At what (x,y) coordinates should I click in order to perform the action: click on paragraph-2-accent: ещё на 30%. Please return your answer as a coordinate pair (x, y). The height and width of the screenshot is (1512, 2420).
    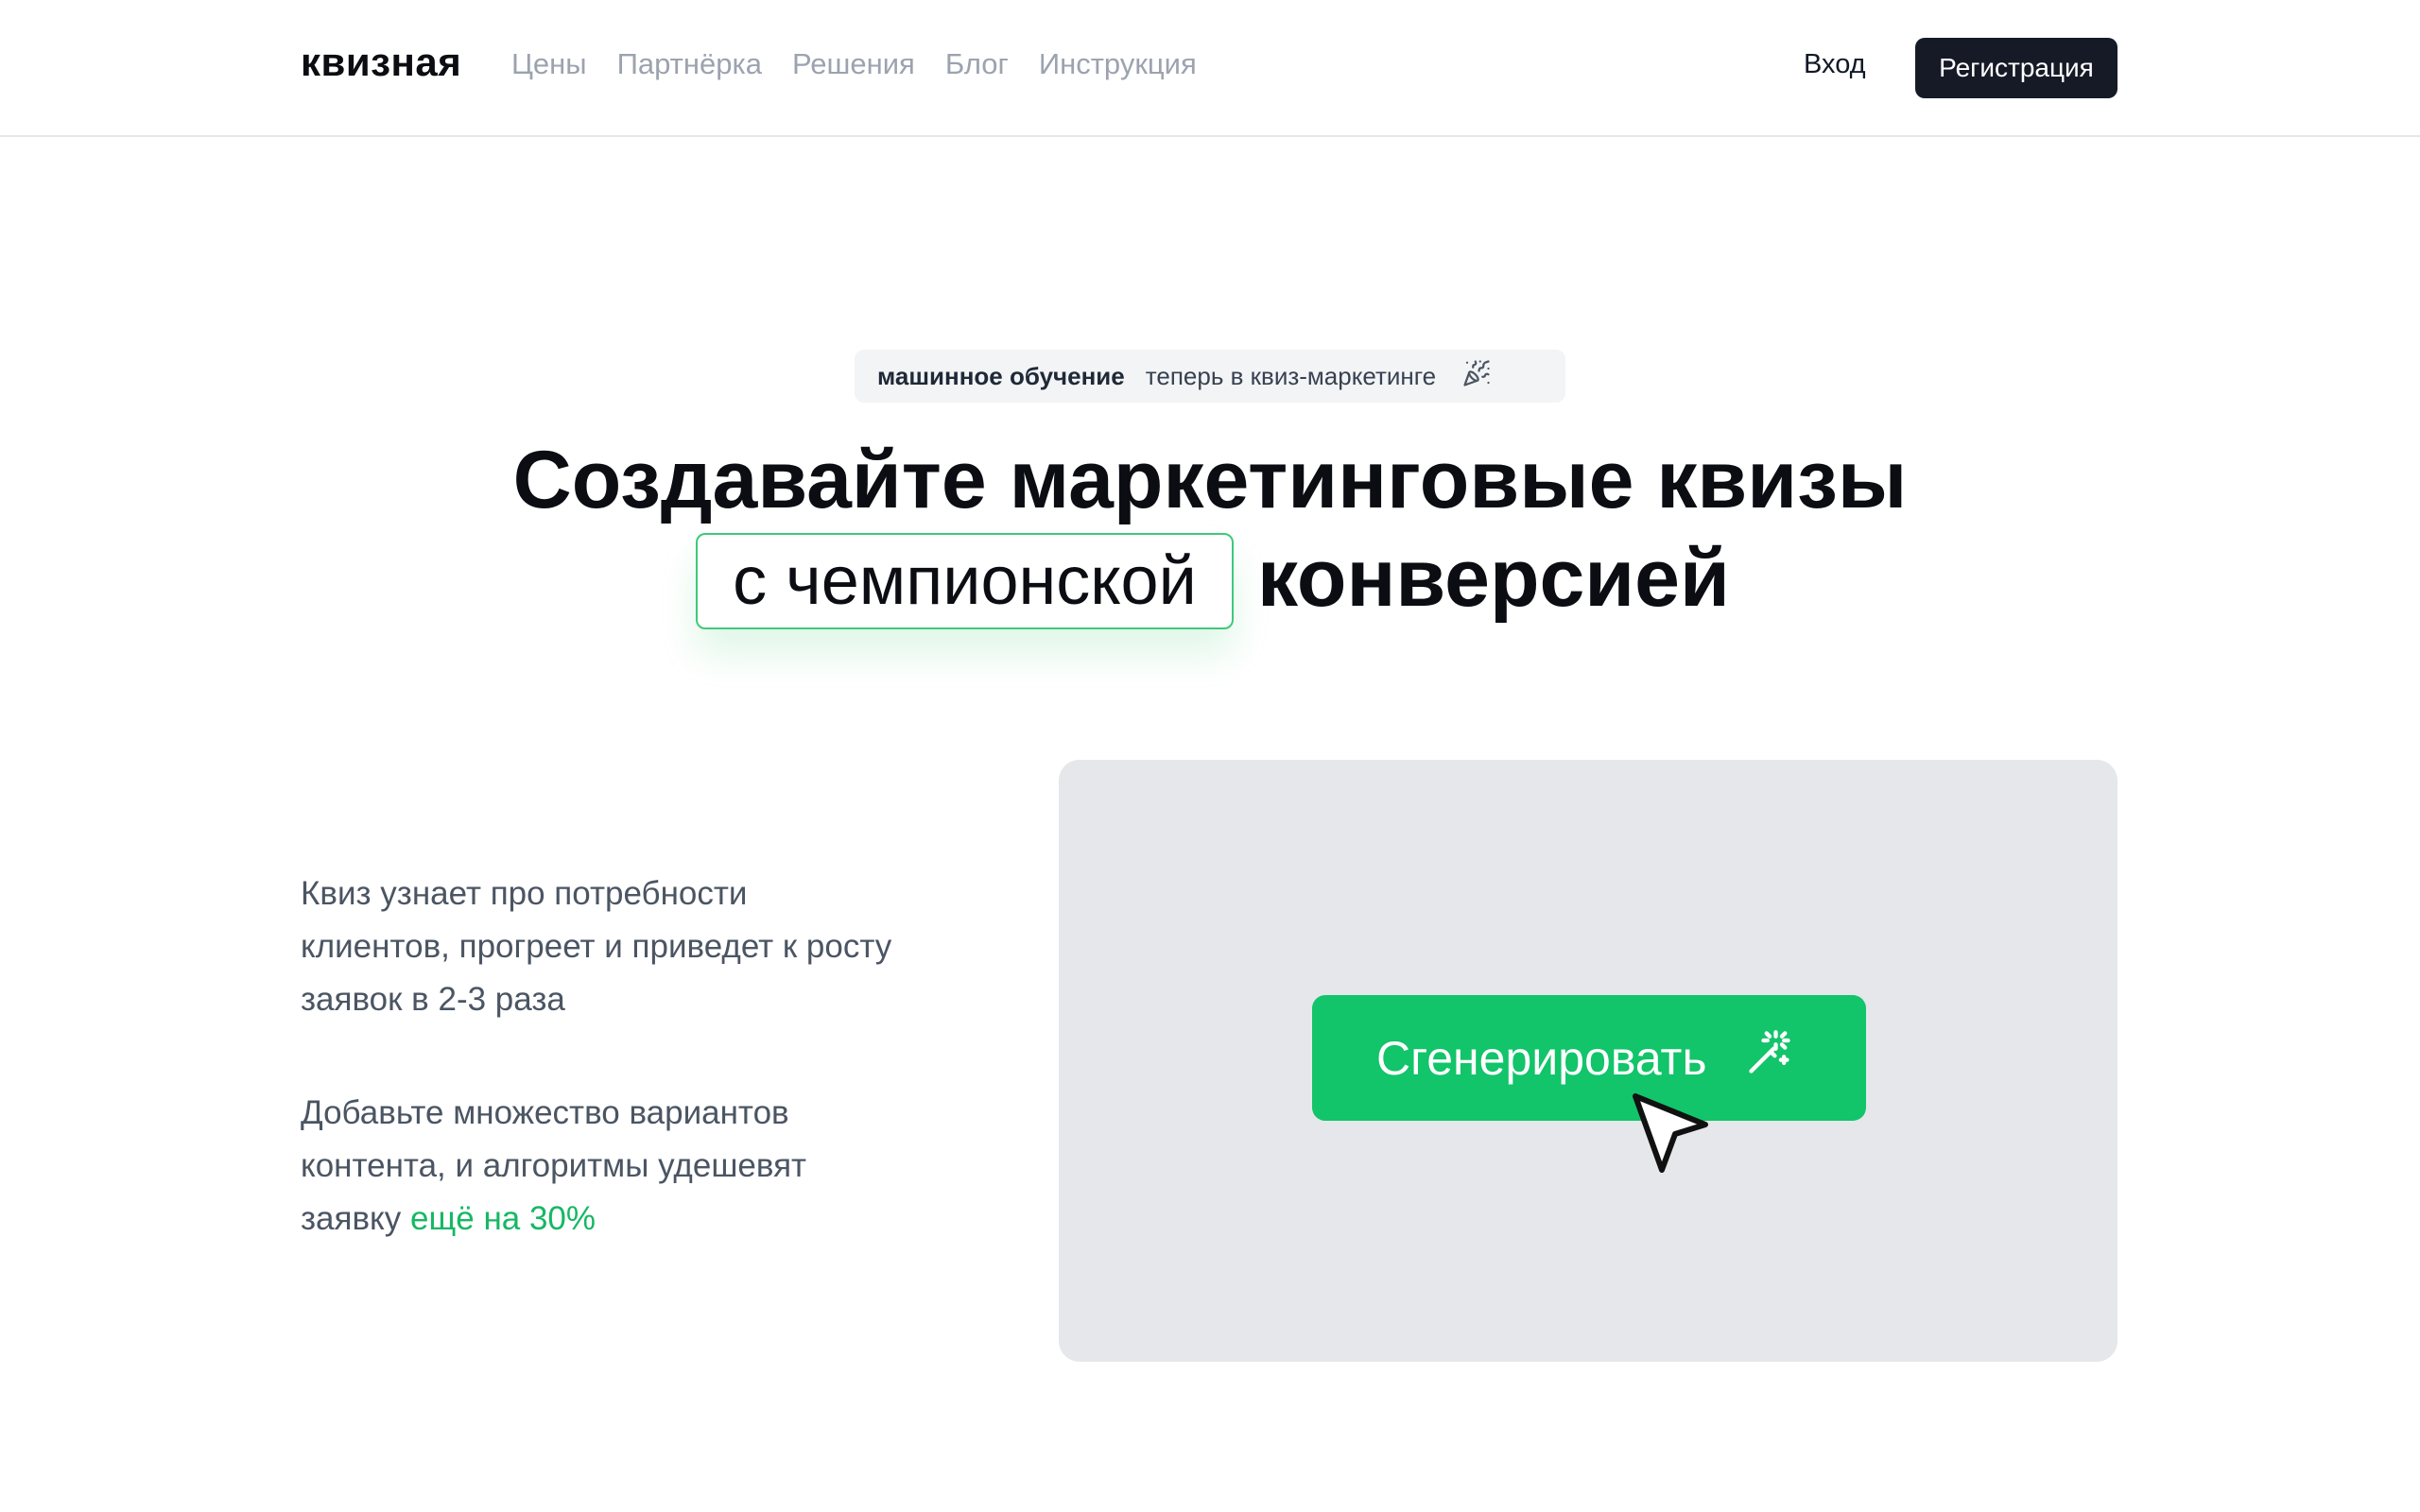
    Looking at the image, I should click on (503, 1218).